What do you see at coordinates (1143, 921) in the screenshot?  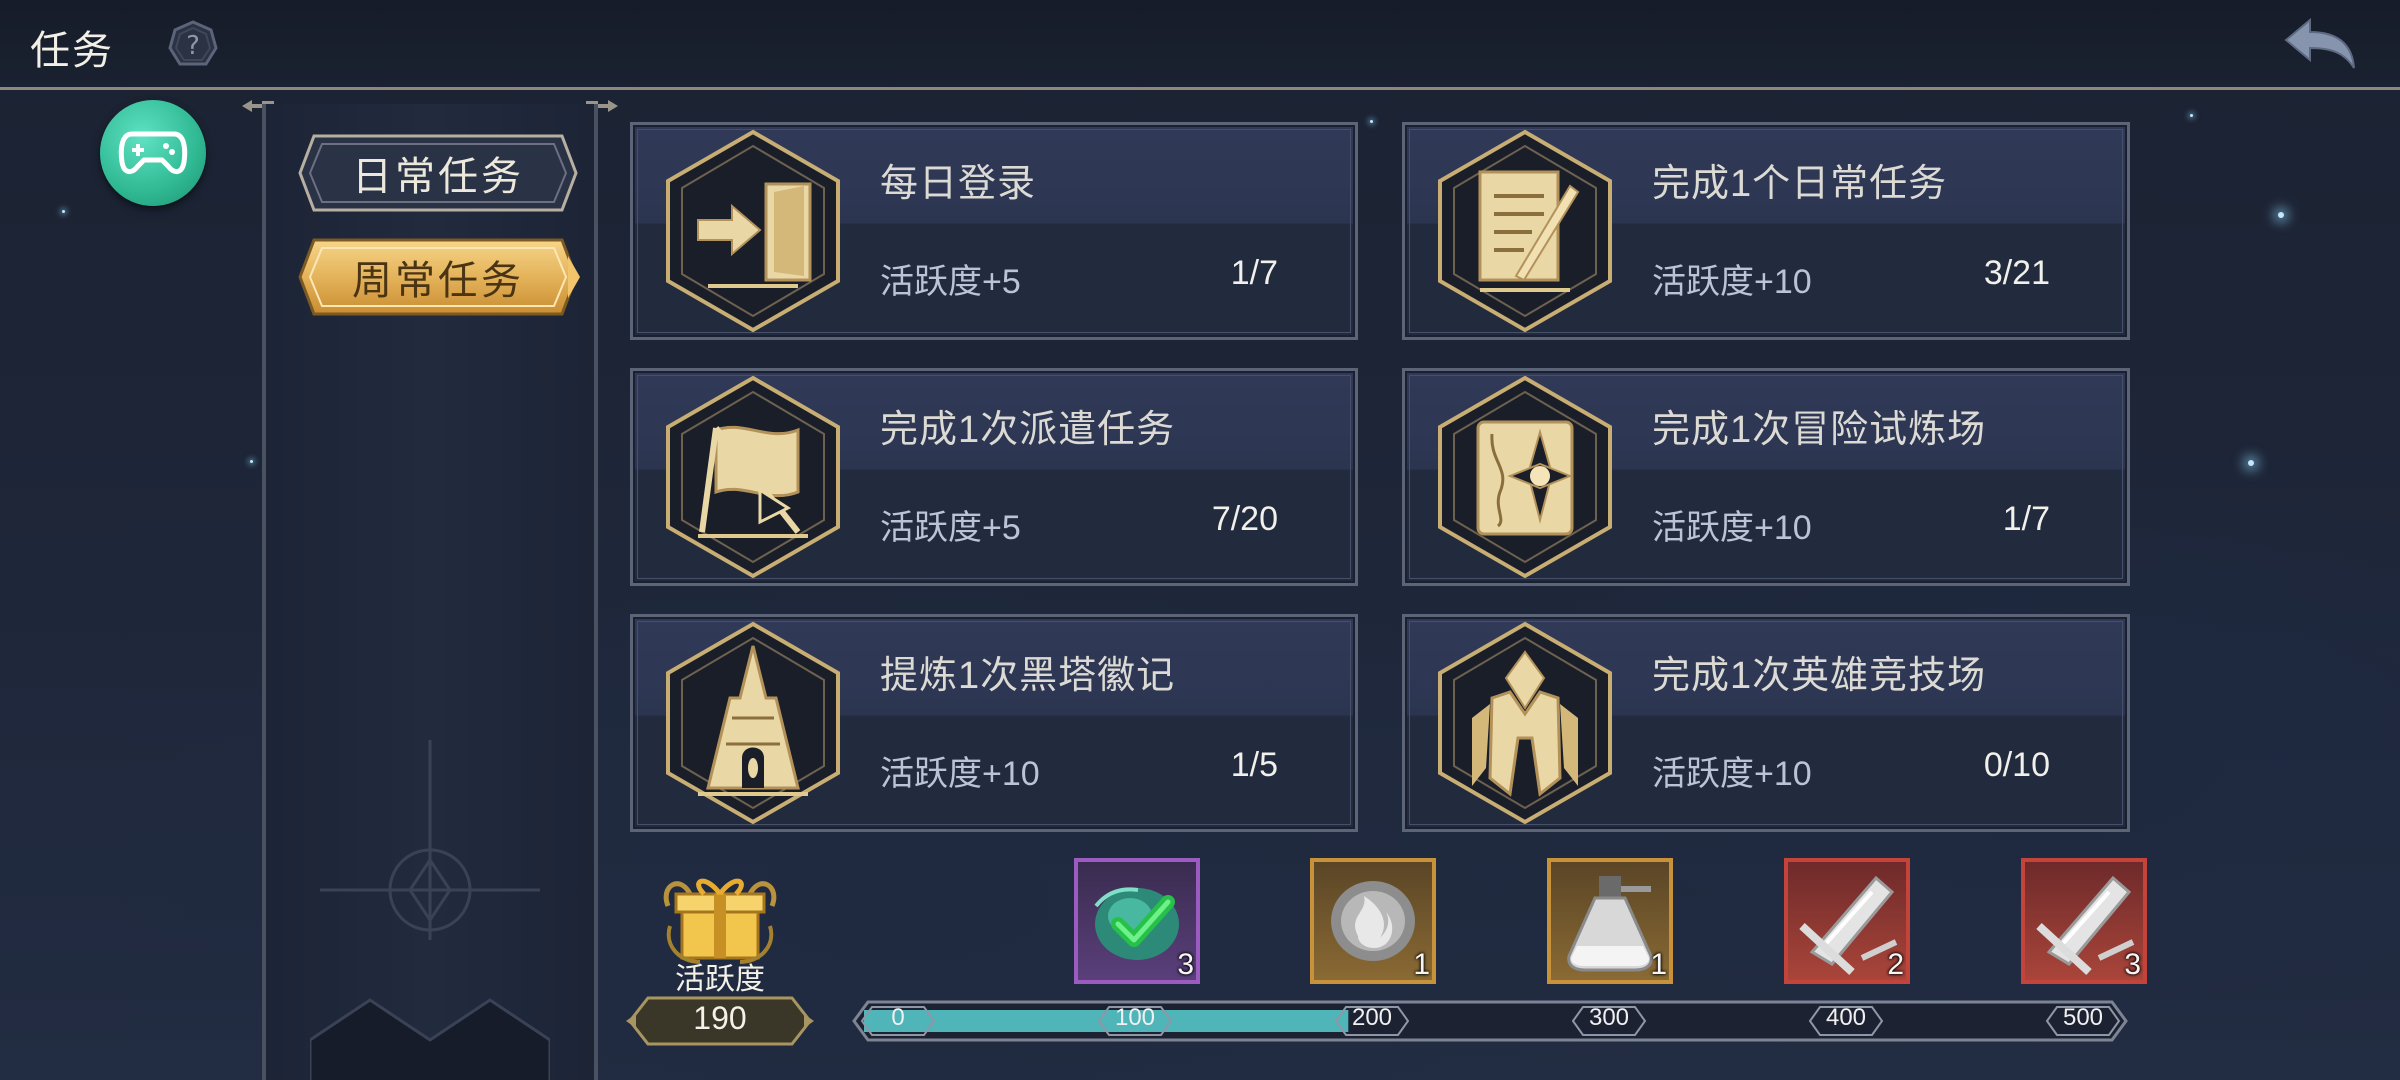 I see `checkmark-icon` at bounding box center [1143, 921].